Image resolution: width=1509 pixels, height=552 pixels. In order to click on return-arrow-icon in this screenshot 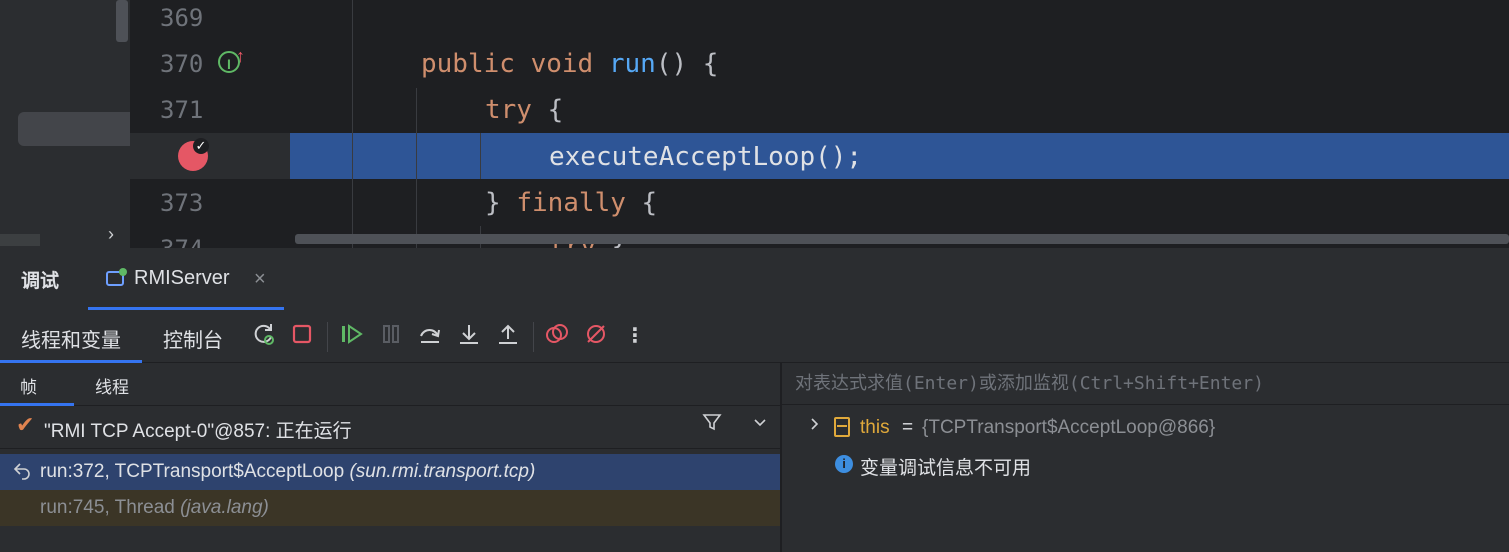, I will do `click(22, 472)`.